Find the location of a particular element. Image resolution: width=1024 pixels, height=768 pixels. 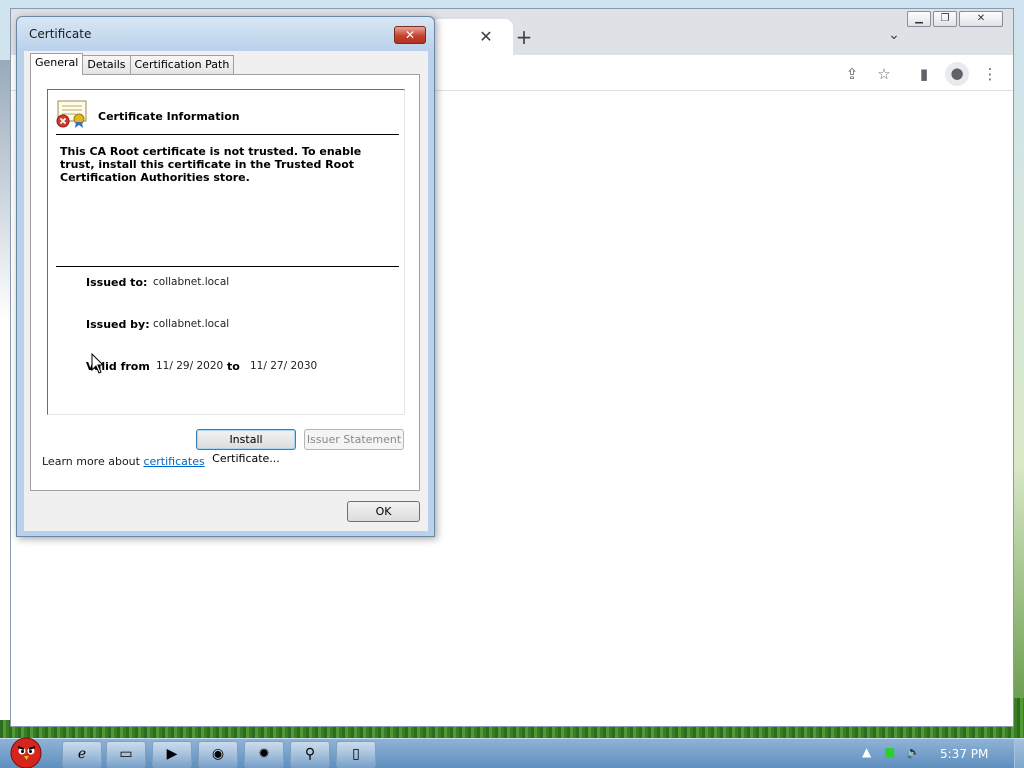

media-player-icon: ▶ is located at coordinates (172, 754).